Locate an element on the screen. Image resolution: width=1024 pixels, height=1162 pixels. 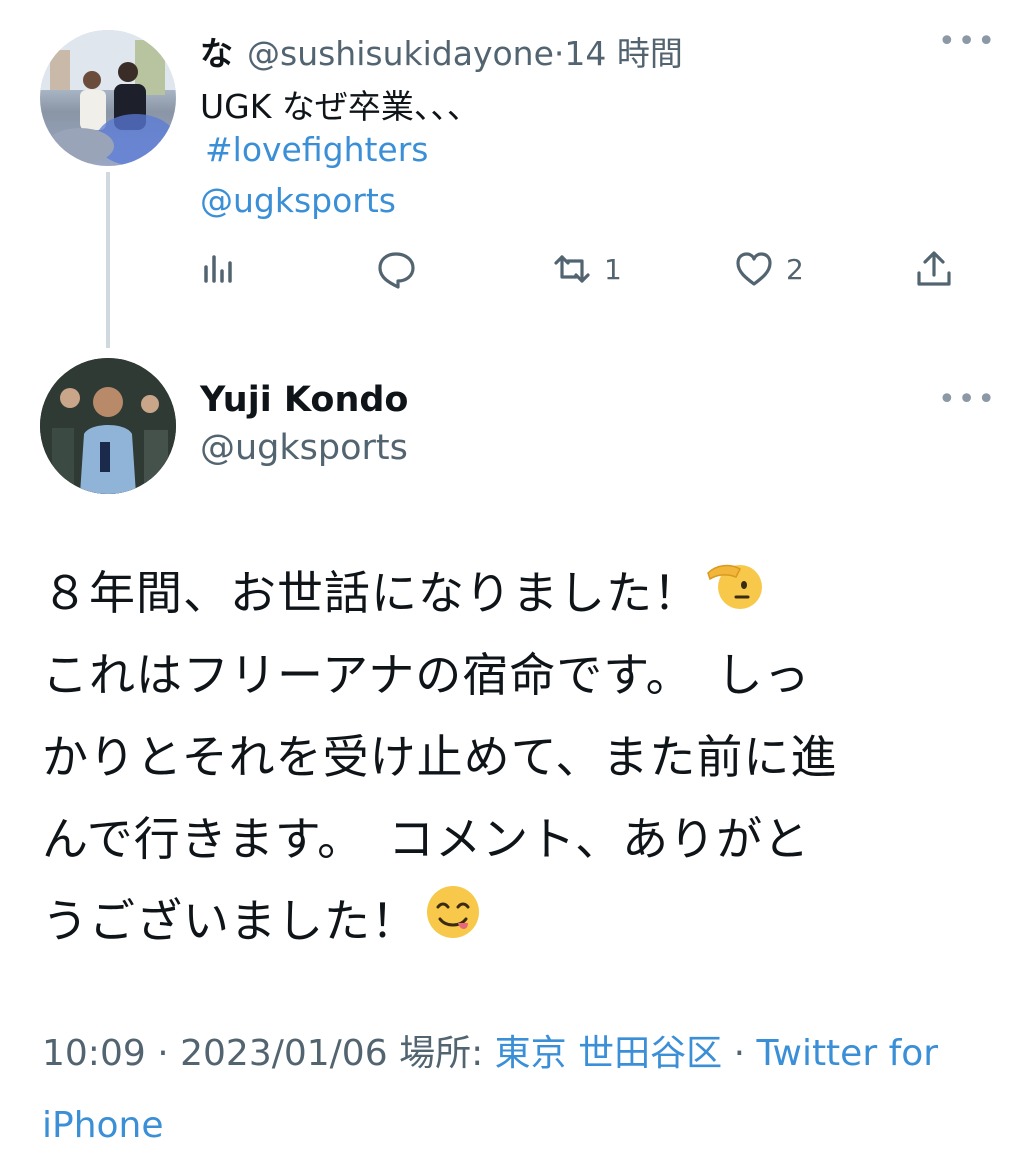
share-button is located at coordinates (934, 269).